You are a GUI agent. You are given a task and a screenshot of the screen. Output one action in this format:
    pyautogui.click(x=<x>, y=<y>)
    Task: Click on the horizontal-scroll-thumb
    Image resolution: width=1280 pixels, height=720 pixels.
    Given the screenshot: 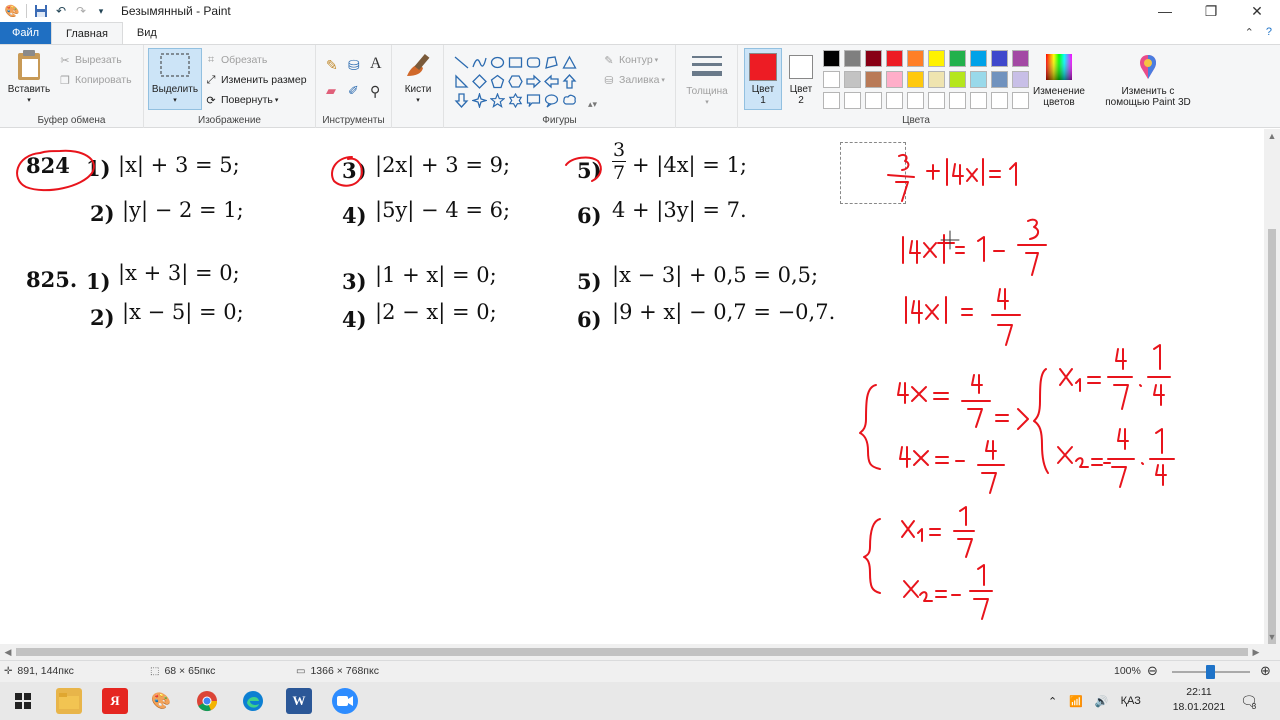 What is the action you would take?
    pyautogui.click(x=632, y=652)
    